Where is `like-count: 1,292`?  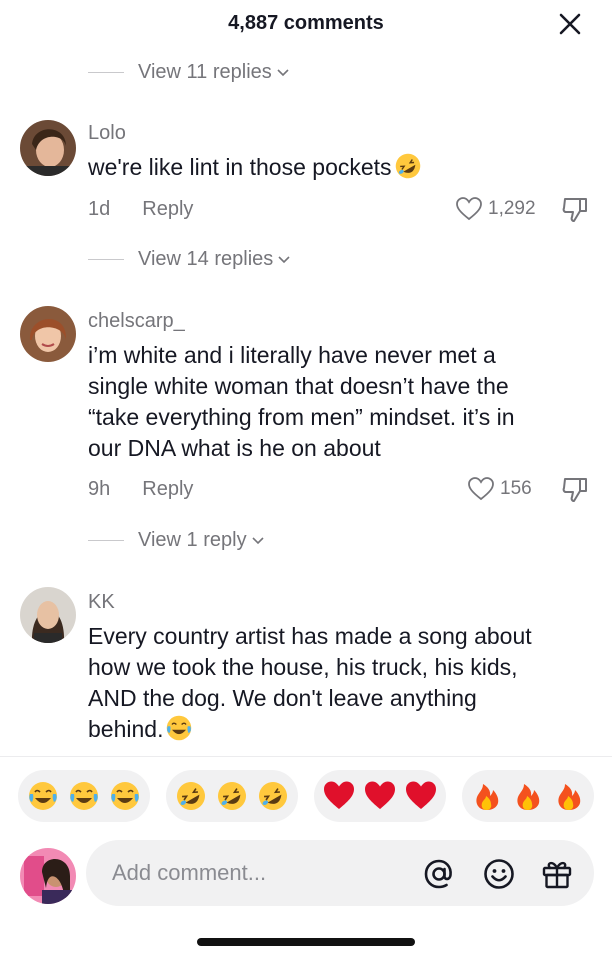 like-count: 1,292 is located at coordinates (512, 208).